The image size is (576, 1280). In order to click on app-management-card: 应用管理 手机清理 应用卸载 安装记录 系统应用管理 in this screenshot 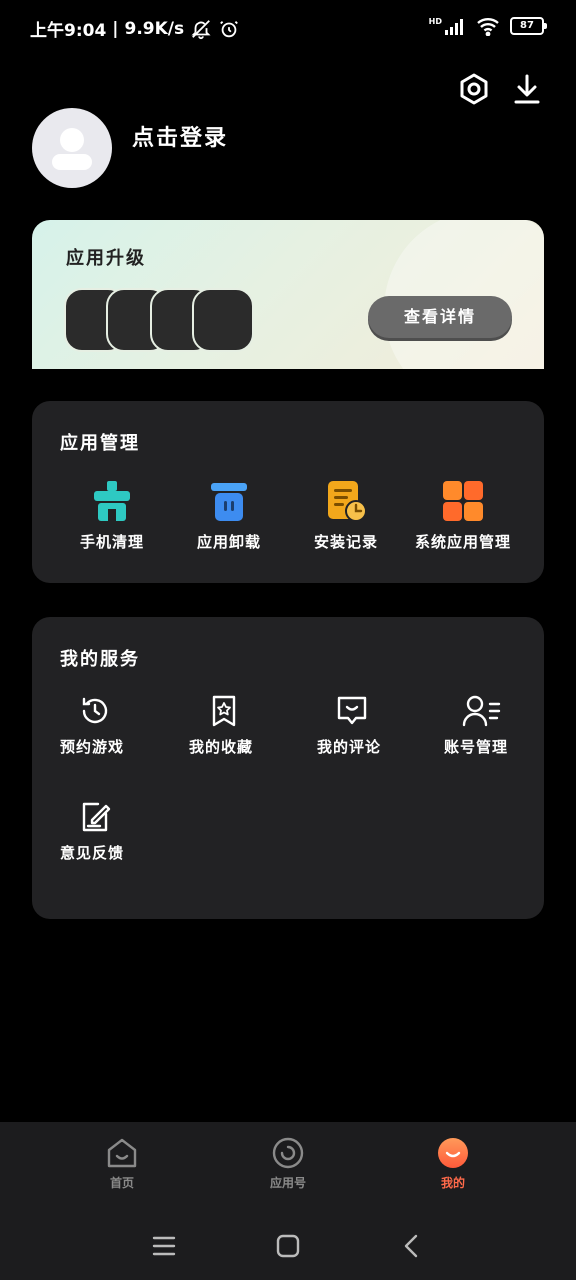, I will do `click(288, 492)`.